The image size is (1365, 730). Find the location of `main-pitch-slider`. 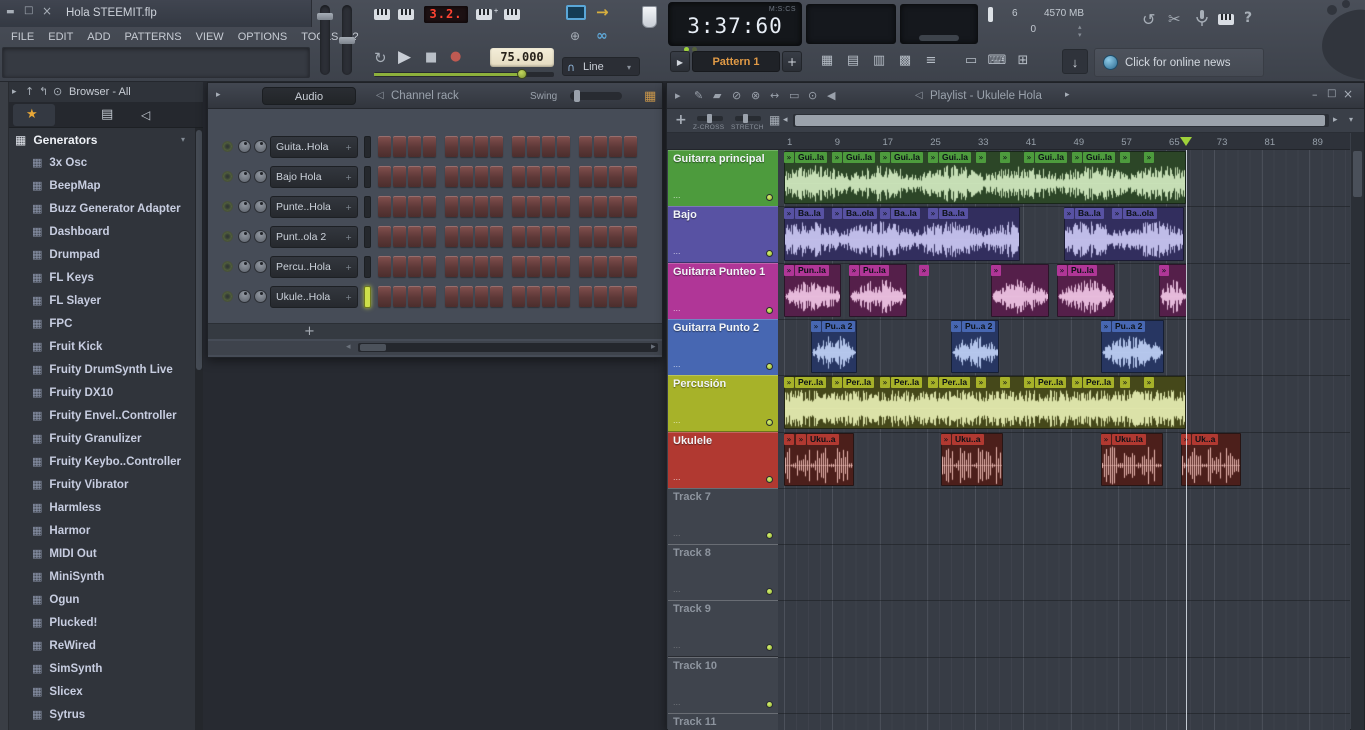

main-pitch-slider is located at coordinates (347, 40).